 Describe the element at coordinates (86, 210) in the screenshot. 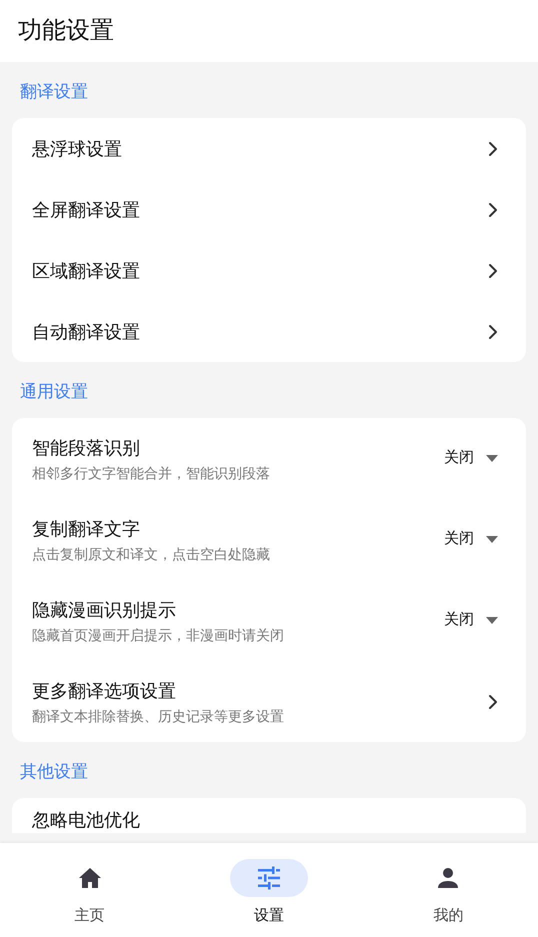

I see `row-title: 全屏翻译设置` at that location.